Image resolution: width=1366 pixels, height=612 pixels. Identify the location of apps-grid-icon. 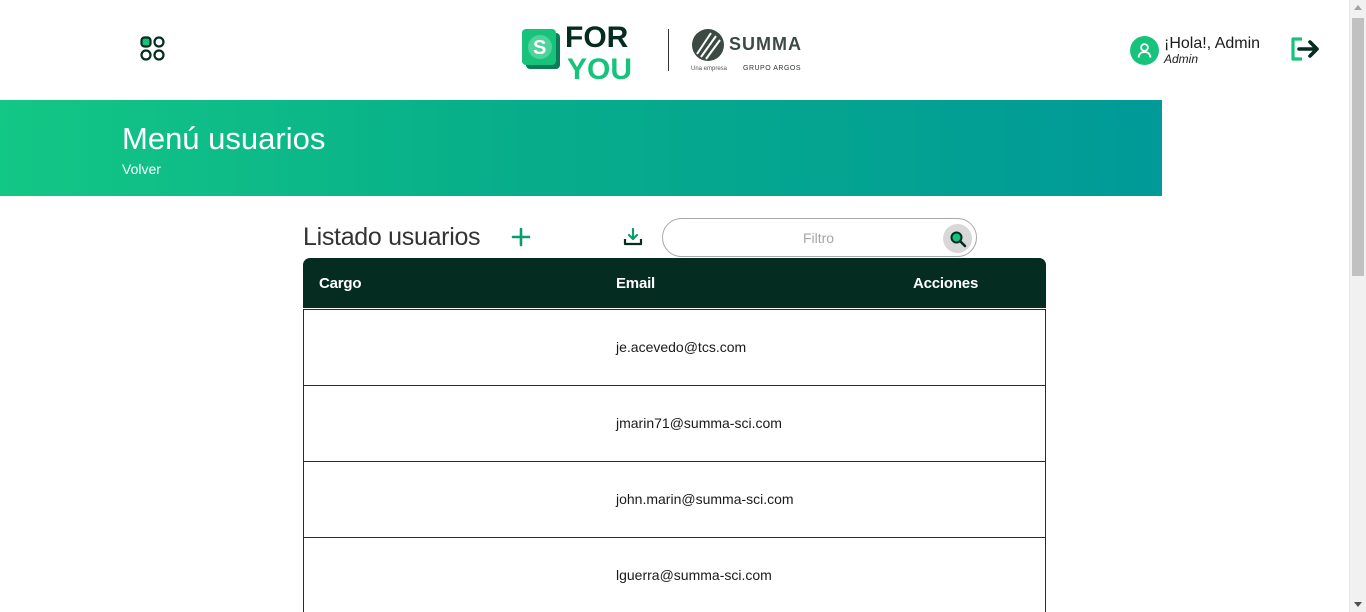
(152, 48).